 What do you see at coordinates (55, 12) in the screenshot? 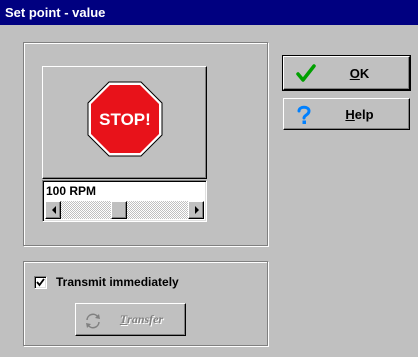
I see `window-title: Set point - value` at bounding box center [55, 12].